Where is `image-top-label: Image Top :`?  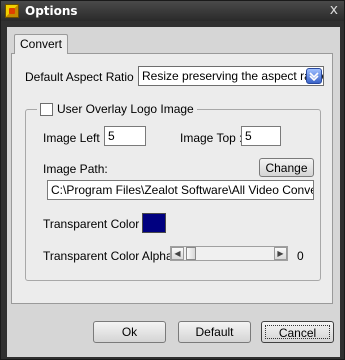
image-top-label: Image Top : is located at coordinates (211, 138).